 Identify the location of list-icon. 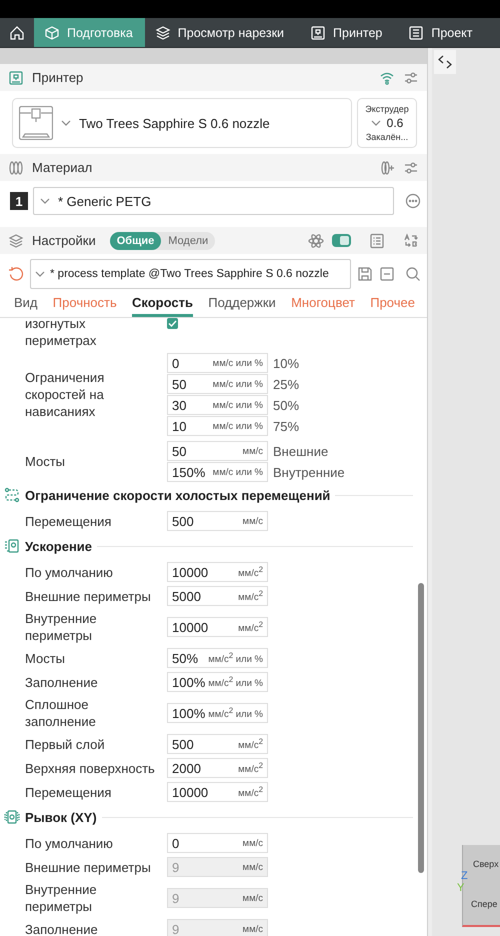
(416, 32).